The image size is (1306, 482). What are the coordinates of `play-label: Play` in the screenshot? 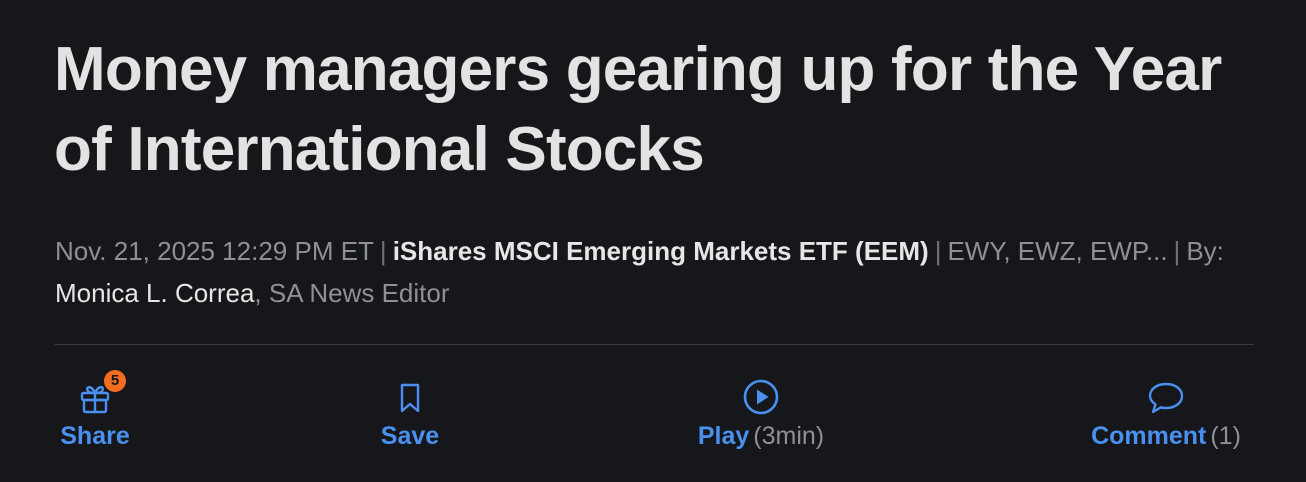 It's located at (723, 436).